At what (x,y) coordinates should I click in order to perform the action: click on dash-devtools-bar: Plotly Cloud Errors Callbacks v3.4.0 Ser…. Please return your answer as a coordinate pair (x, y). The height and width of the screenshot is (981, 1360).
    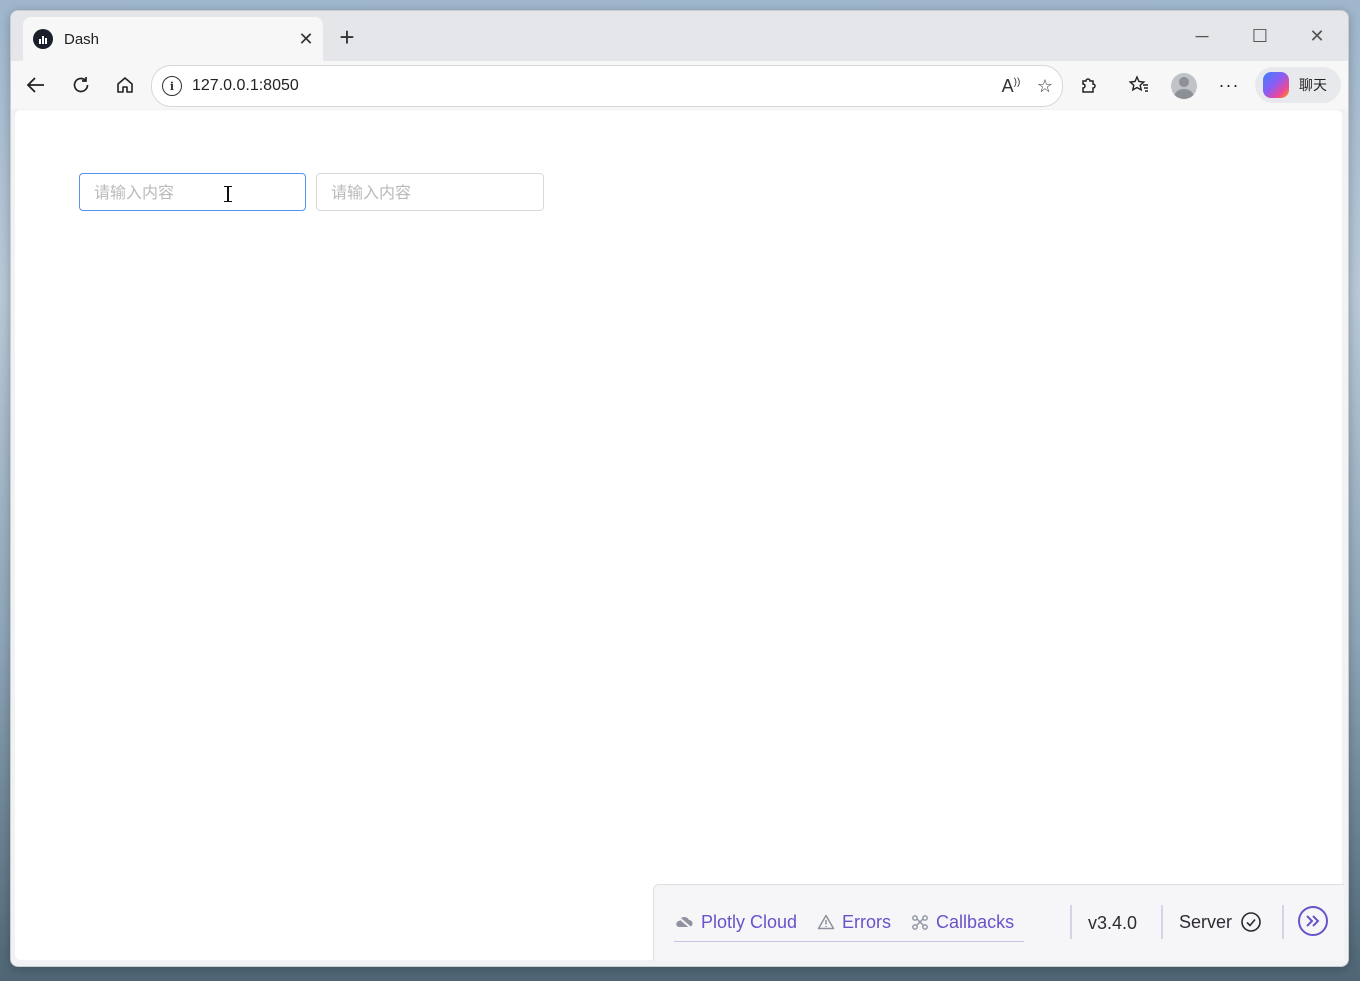
    Looking at the image, I should click on (998, 922).